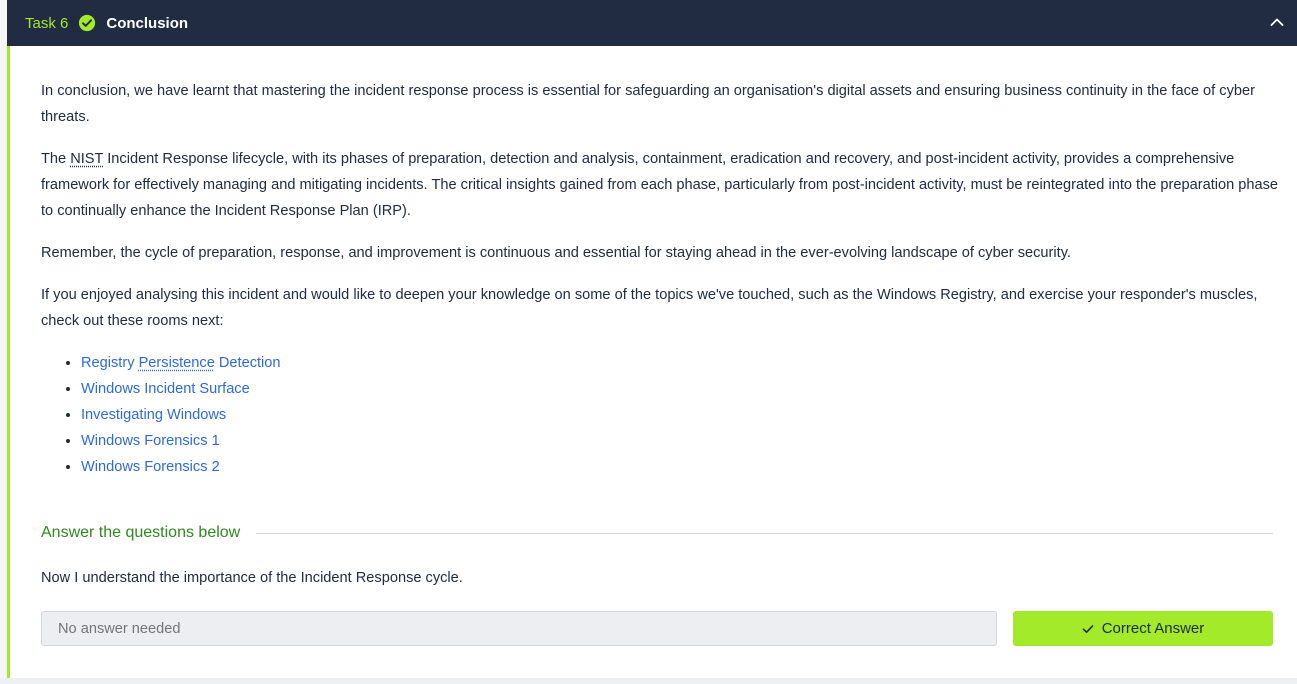 The image size is (1297, 684). Describe the element at coordinates (681, 441) in the screenshot. I see `list-item: Windows Forensics 1` at that location.